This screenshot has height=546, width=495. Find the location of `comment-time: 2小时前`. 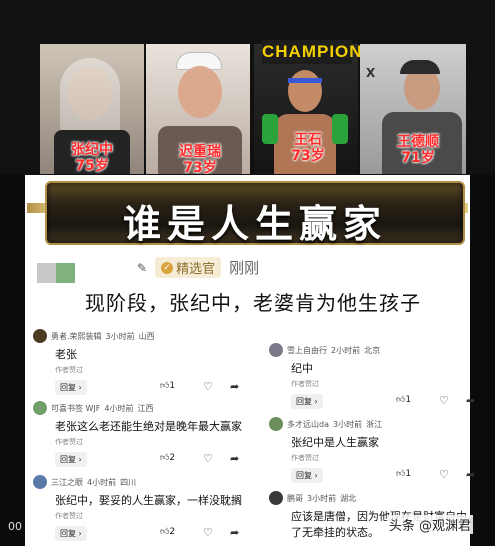

comment-time: 2小时前 is located at coordinates (346, 350).